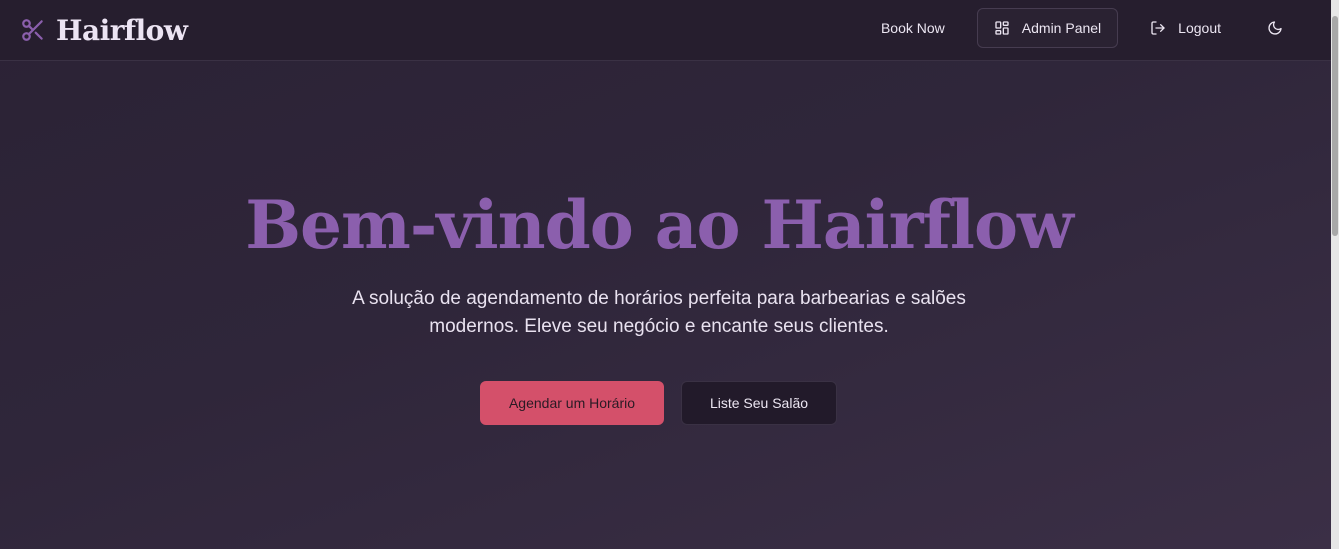  I want to click on brand-logo: Hairflow, so click(104, 30).